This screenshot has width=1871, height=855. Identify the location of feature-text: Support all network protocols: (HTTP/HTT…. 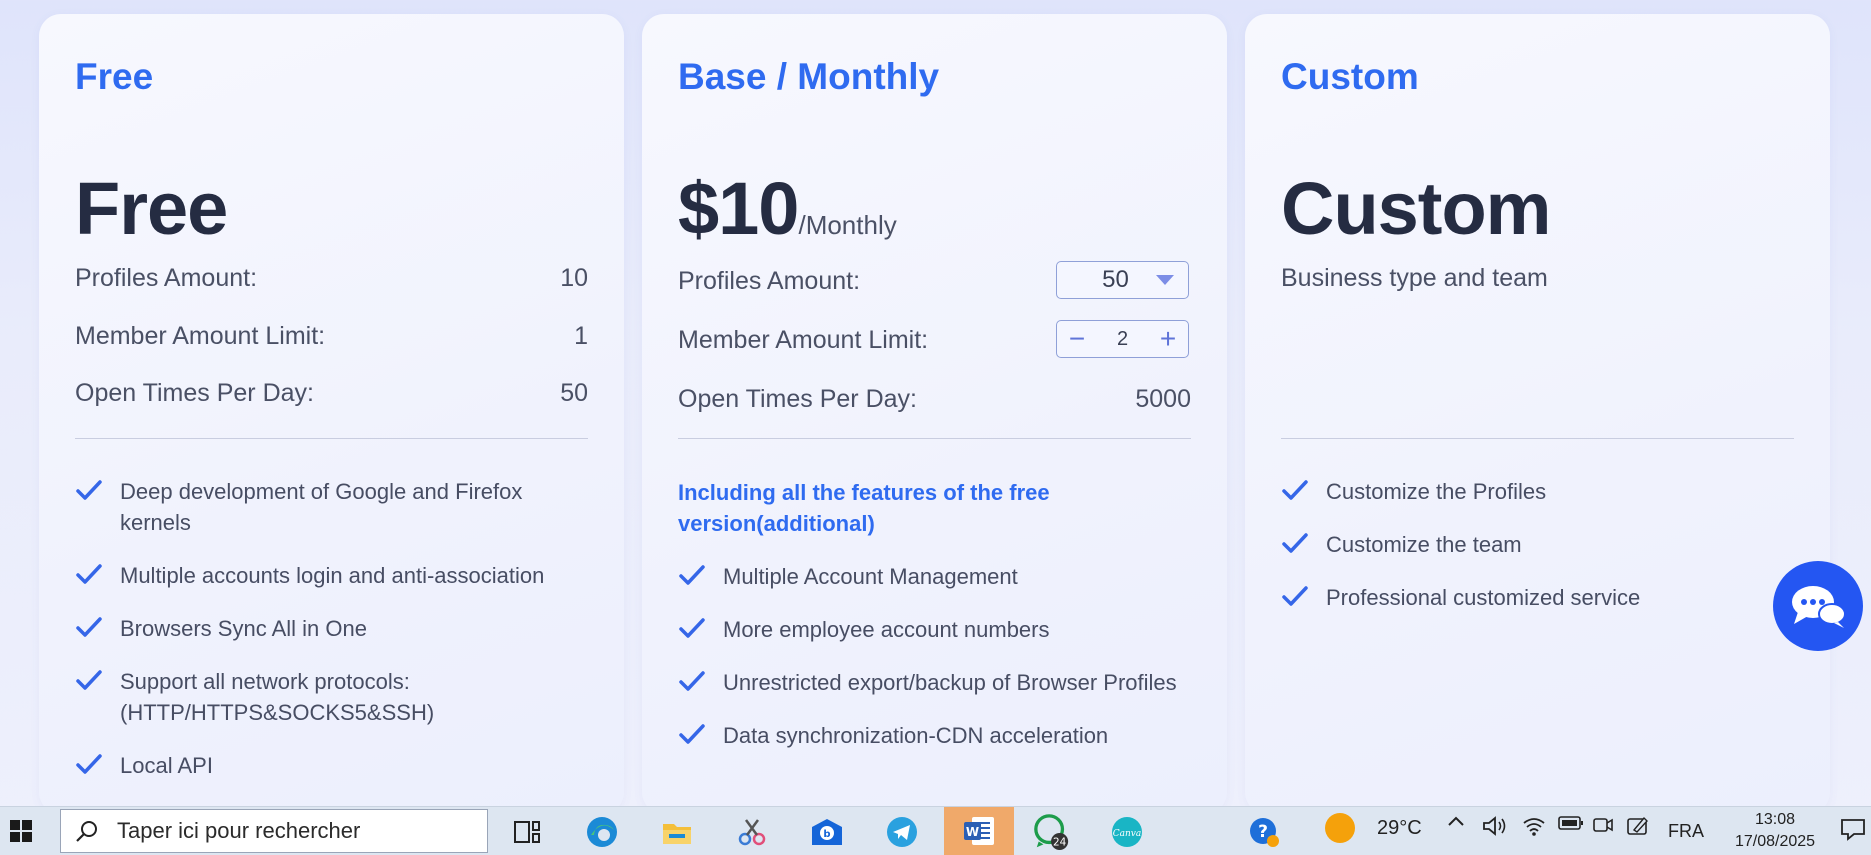
(277, 697).